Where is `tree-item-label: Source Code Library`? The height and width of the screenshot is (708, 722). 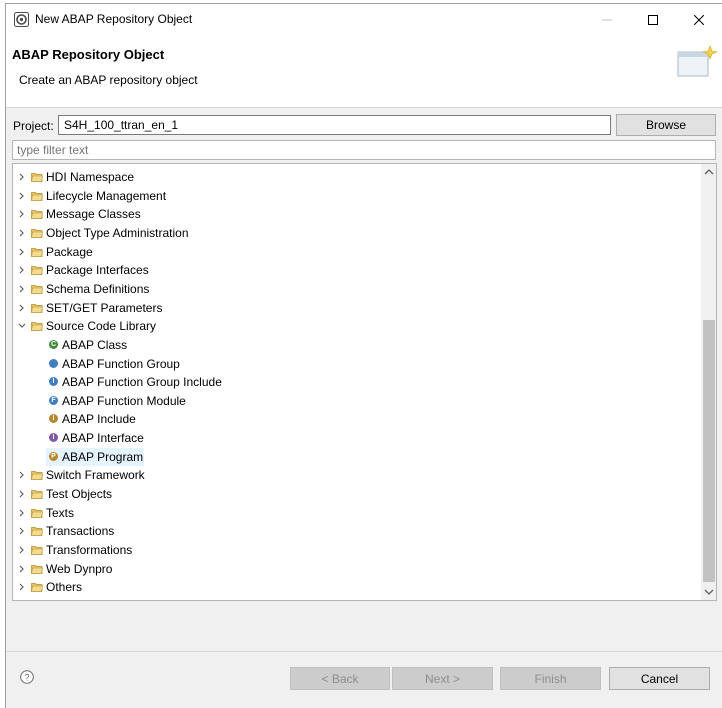
tree-item-label: Source Code Library is located at coordinates (101, 326).